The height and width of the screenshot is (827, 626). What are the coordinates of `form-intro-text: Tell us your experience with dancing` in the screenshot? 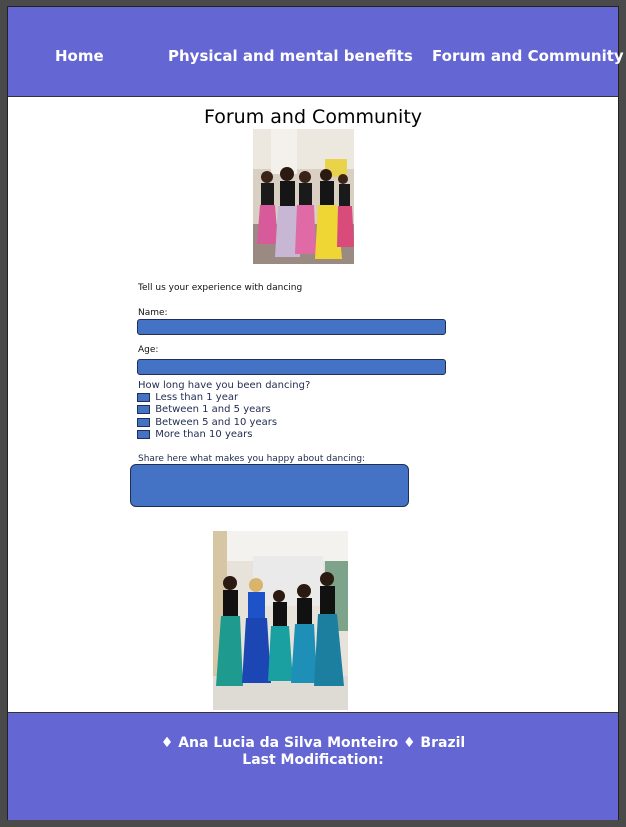 It's located at (220, 288).